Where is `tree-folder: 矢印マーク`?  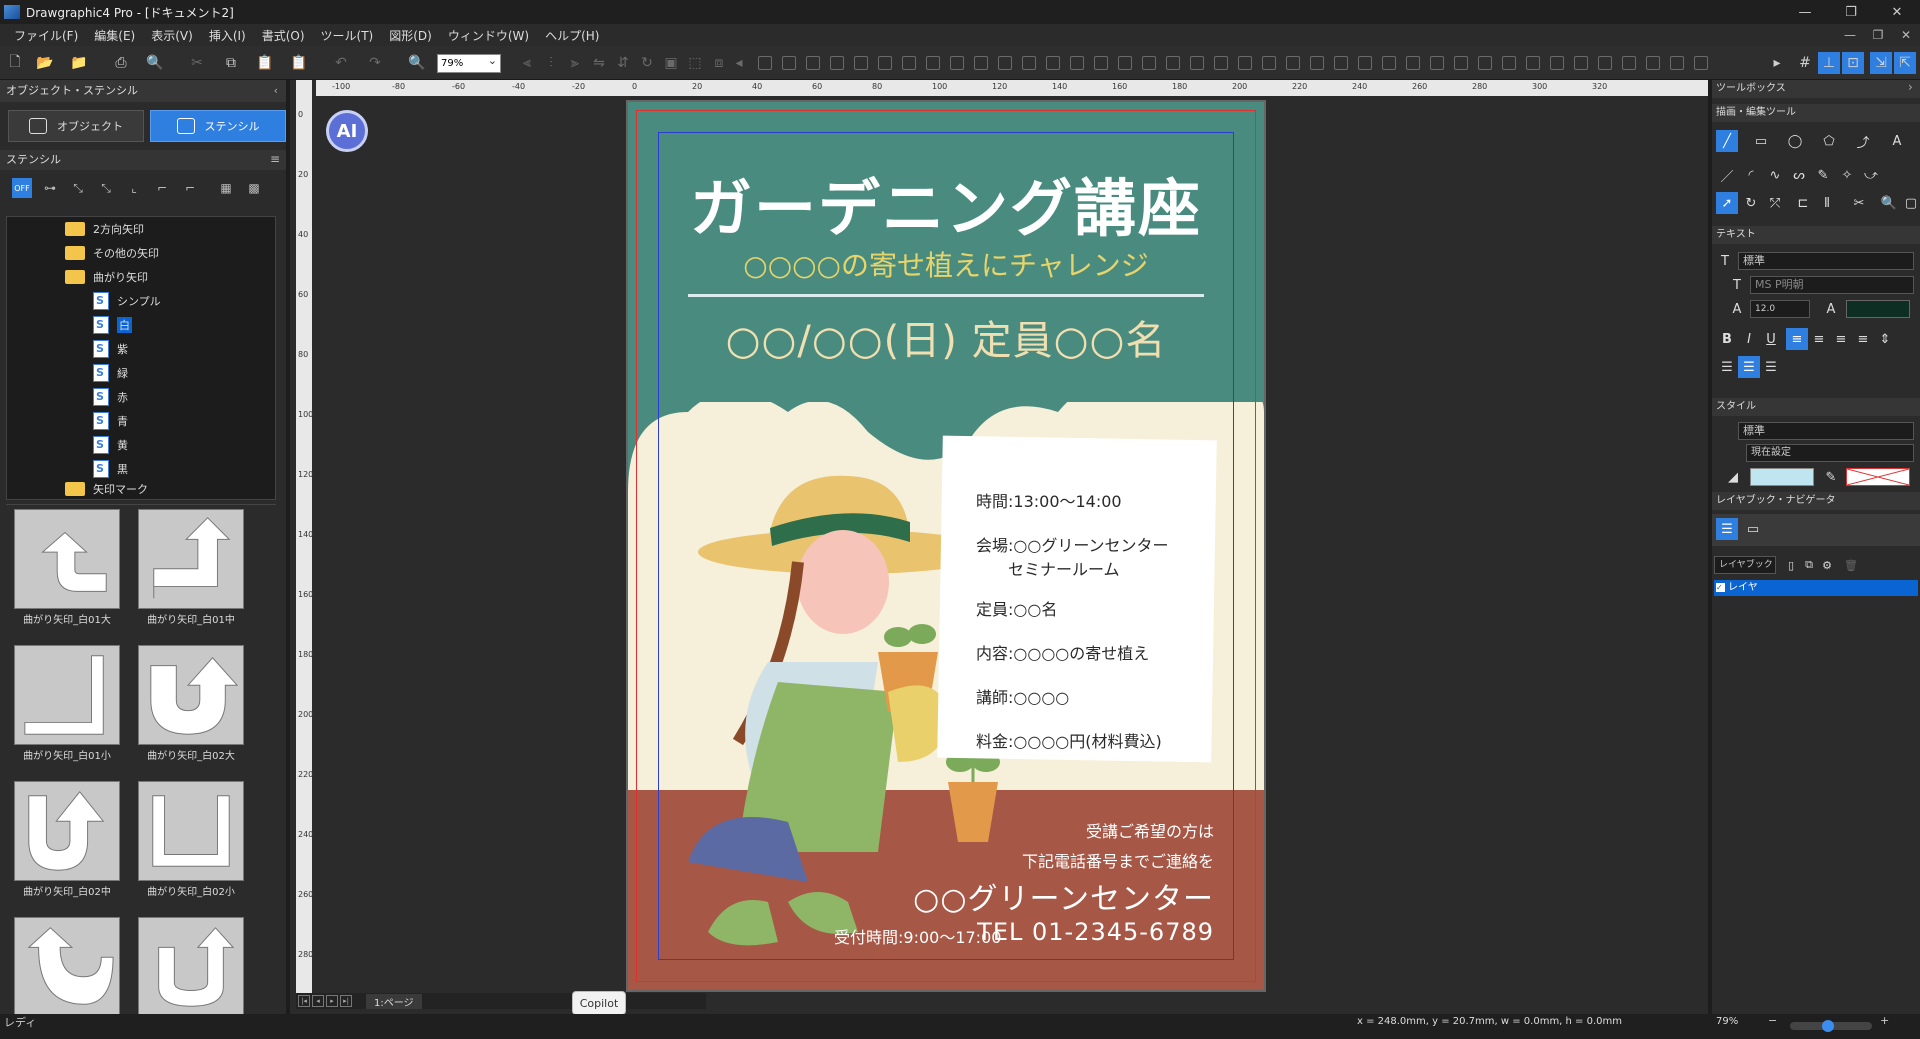
tree-folder: 矢印マーク is located at coordinates (106, 489).